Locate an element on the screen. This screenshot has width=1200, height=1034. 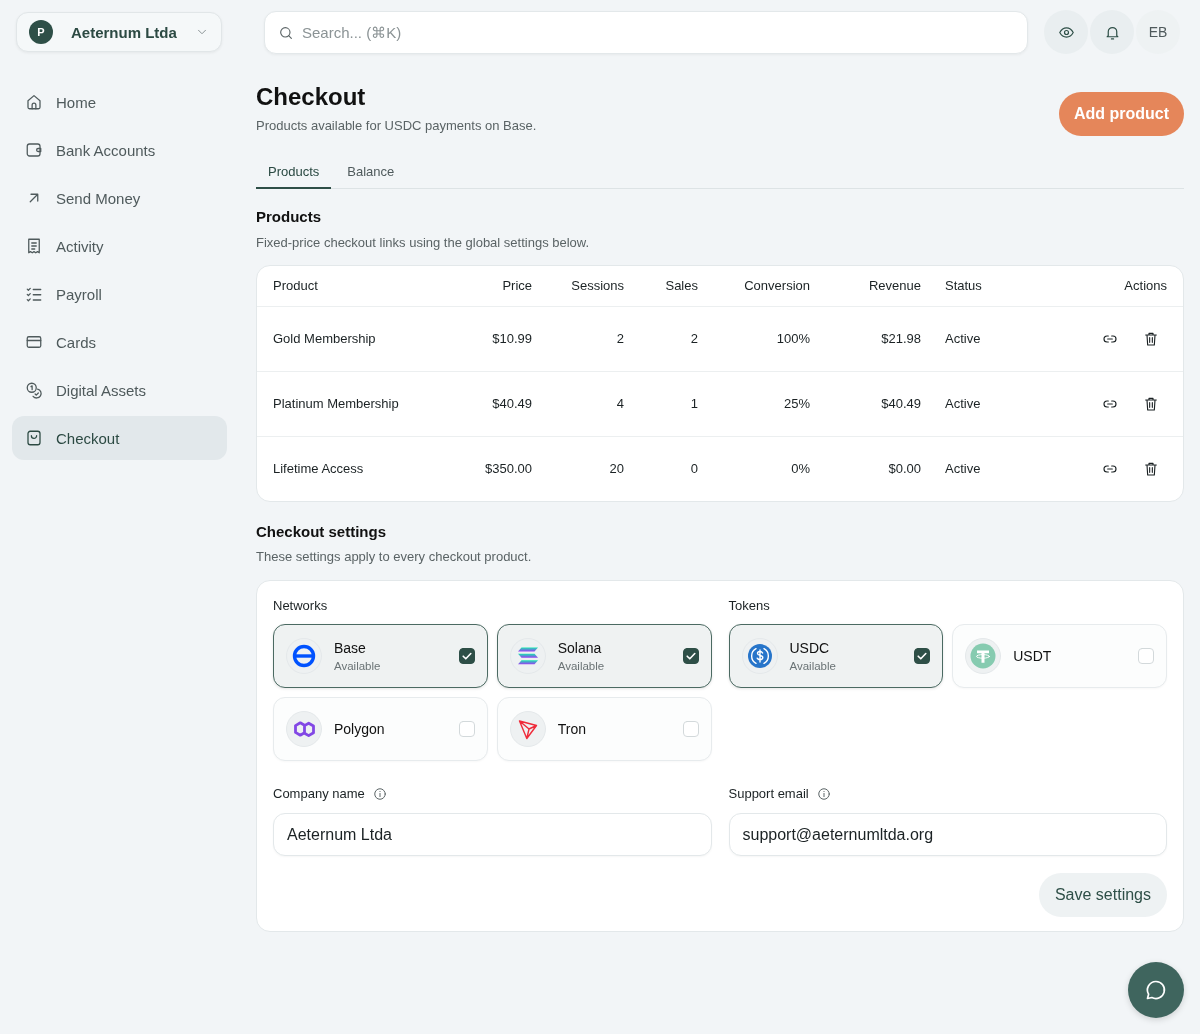
nav-item: Checkout is located at coordinates (119, 438).